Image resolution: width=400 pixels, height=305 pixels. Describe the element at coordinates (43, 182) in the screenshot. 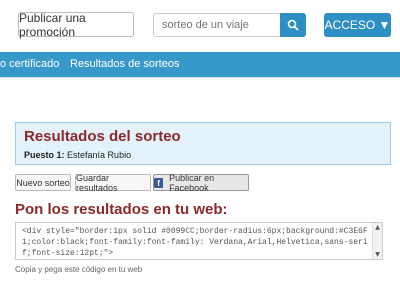

I see `new-draw-button: Nuevo sorteo` at that location.